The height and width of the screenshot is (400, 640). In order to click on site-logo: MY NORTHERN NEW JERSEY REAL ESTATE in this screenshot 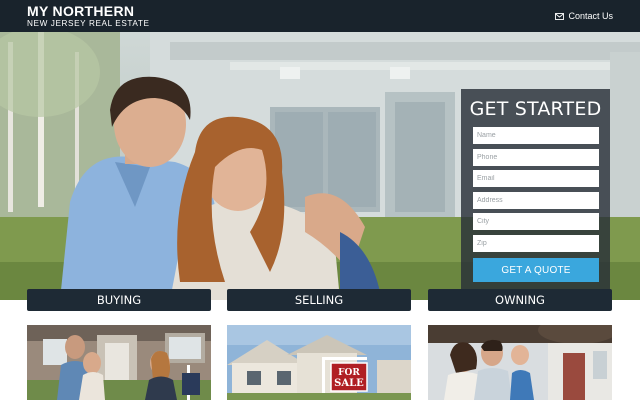, I will do `click(88, 16)`.